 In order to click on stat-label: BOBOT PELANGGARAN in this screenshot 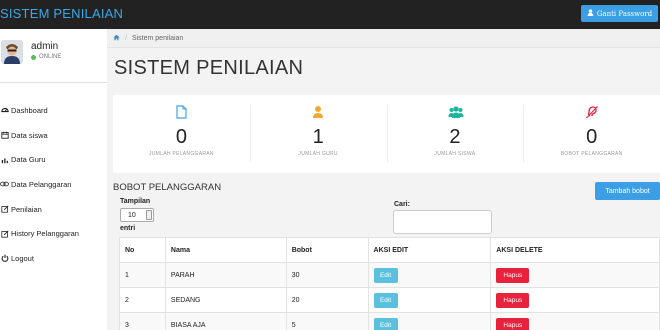, I will do `click(591, 154)`.